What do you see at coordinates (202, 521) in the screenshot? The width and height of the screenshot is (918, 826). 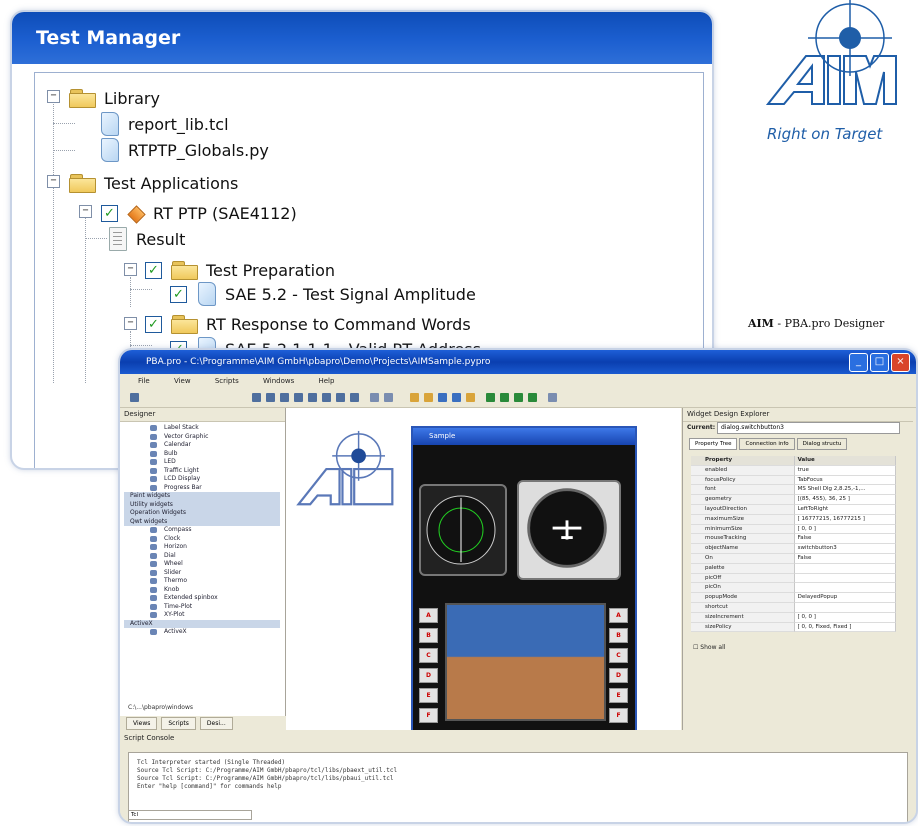 I see `widget-group: Qwt widgets` at bounding box center [202, 521].